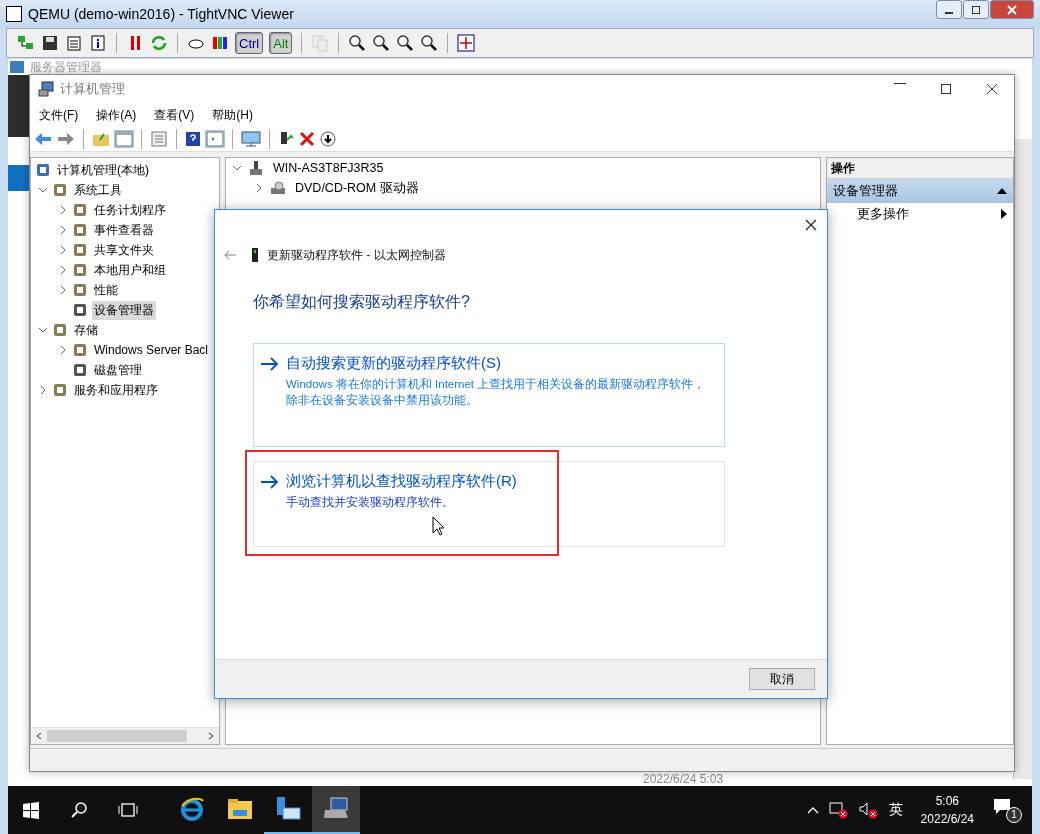 Image resolution: width=1040 pixels, height=834 pixels. I want to click on delete-icon, so click(307, 139).